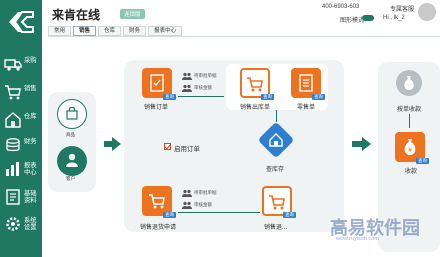  Describe the element at coordinates (427, 12) in the screenshot. I see `avatar` at that location.